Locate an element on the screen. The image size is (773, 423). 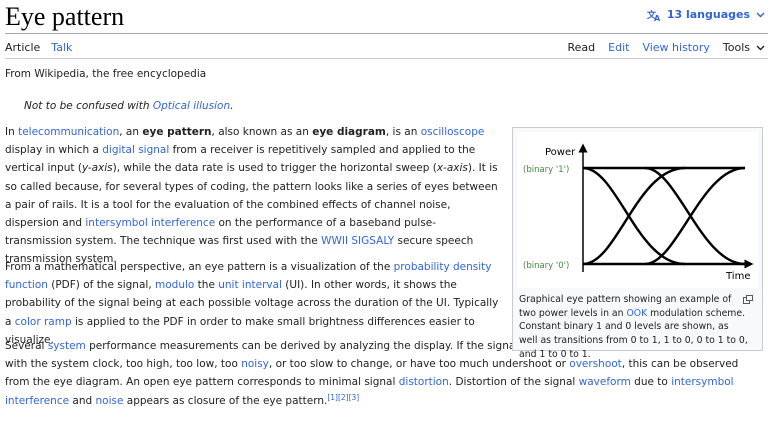
enlarge-icon is located at coordinates (748, 299).